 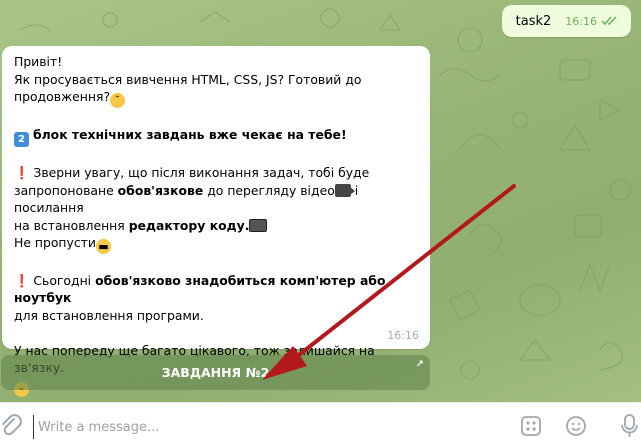 What do you see at coordinates (531, 426) in the screenshot?
I see `bot-commands-icon` at bounding box center [531, 426].